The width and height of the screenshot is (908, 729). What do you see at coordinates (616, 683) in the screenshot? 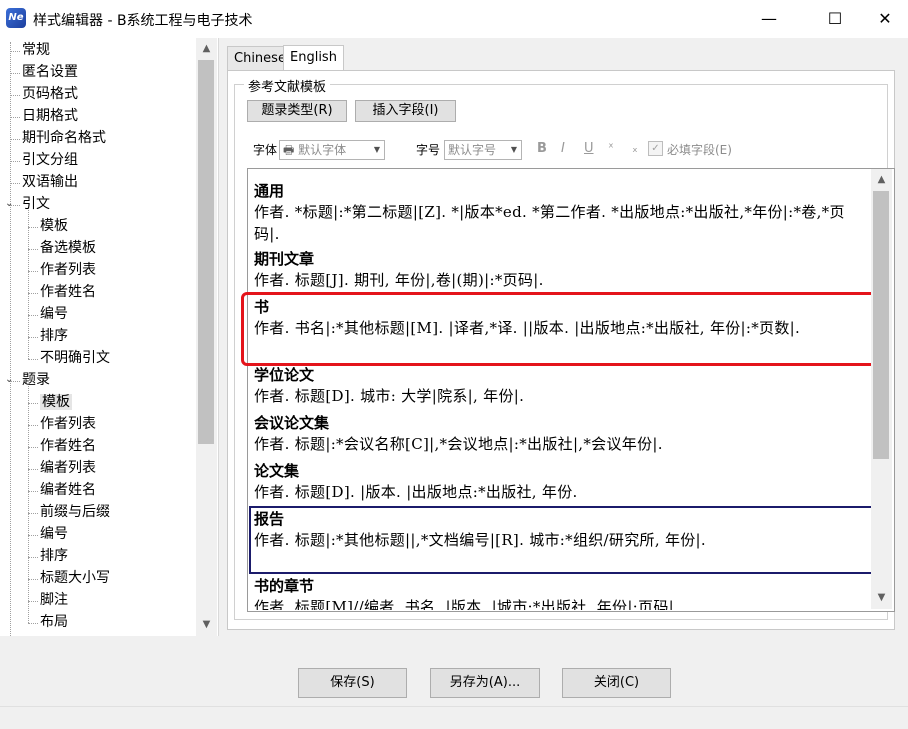
I see `close-button: 关闭(C)` at bounding box center [616, 683].